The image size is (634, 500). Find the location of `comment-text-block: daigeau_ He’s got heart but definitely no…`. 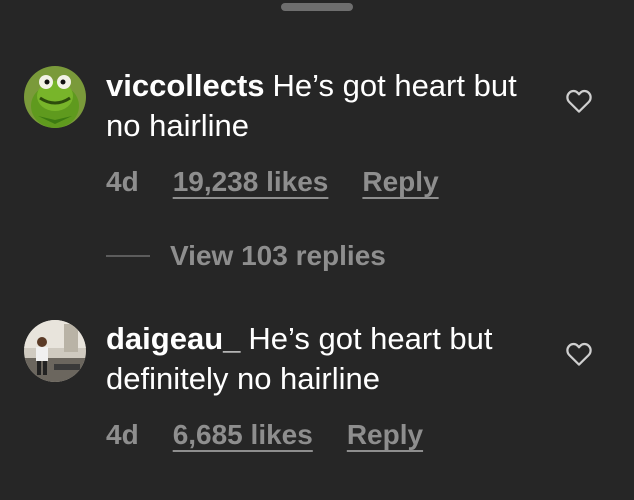

comment-text-block: daigeau_ He’s got heart but definitely no… is located at coordinates (326, 359).